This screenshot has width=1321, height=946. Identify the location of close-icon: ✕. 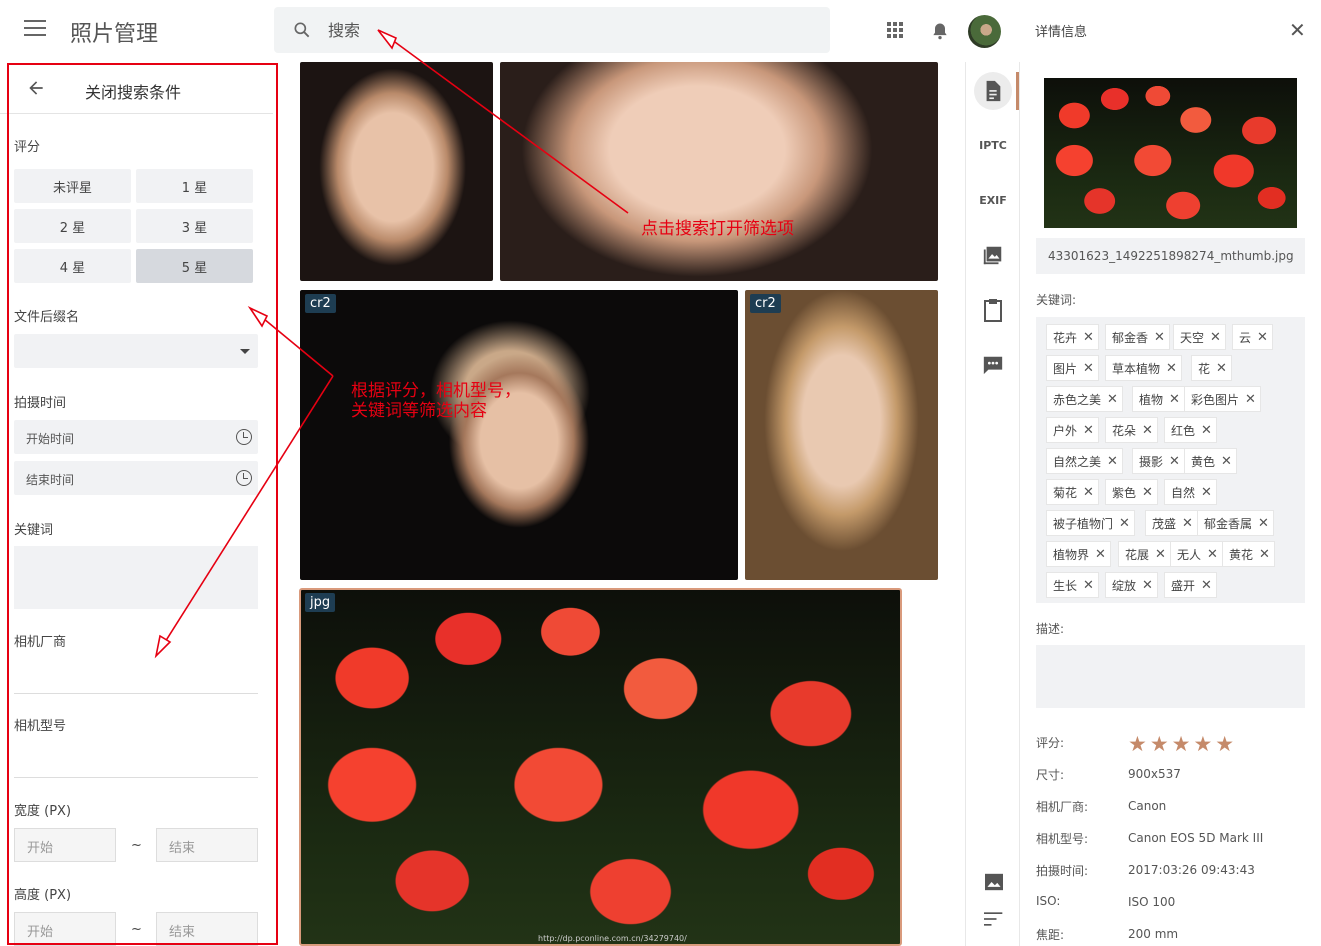
(1297, 30).